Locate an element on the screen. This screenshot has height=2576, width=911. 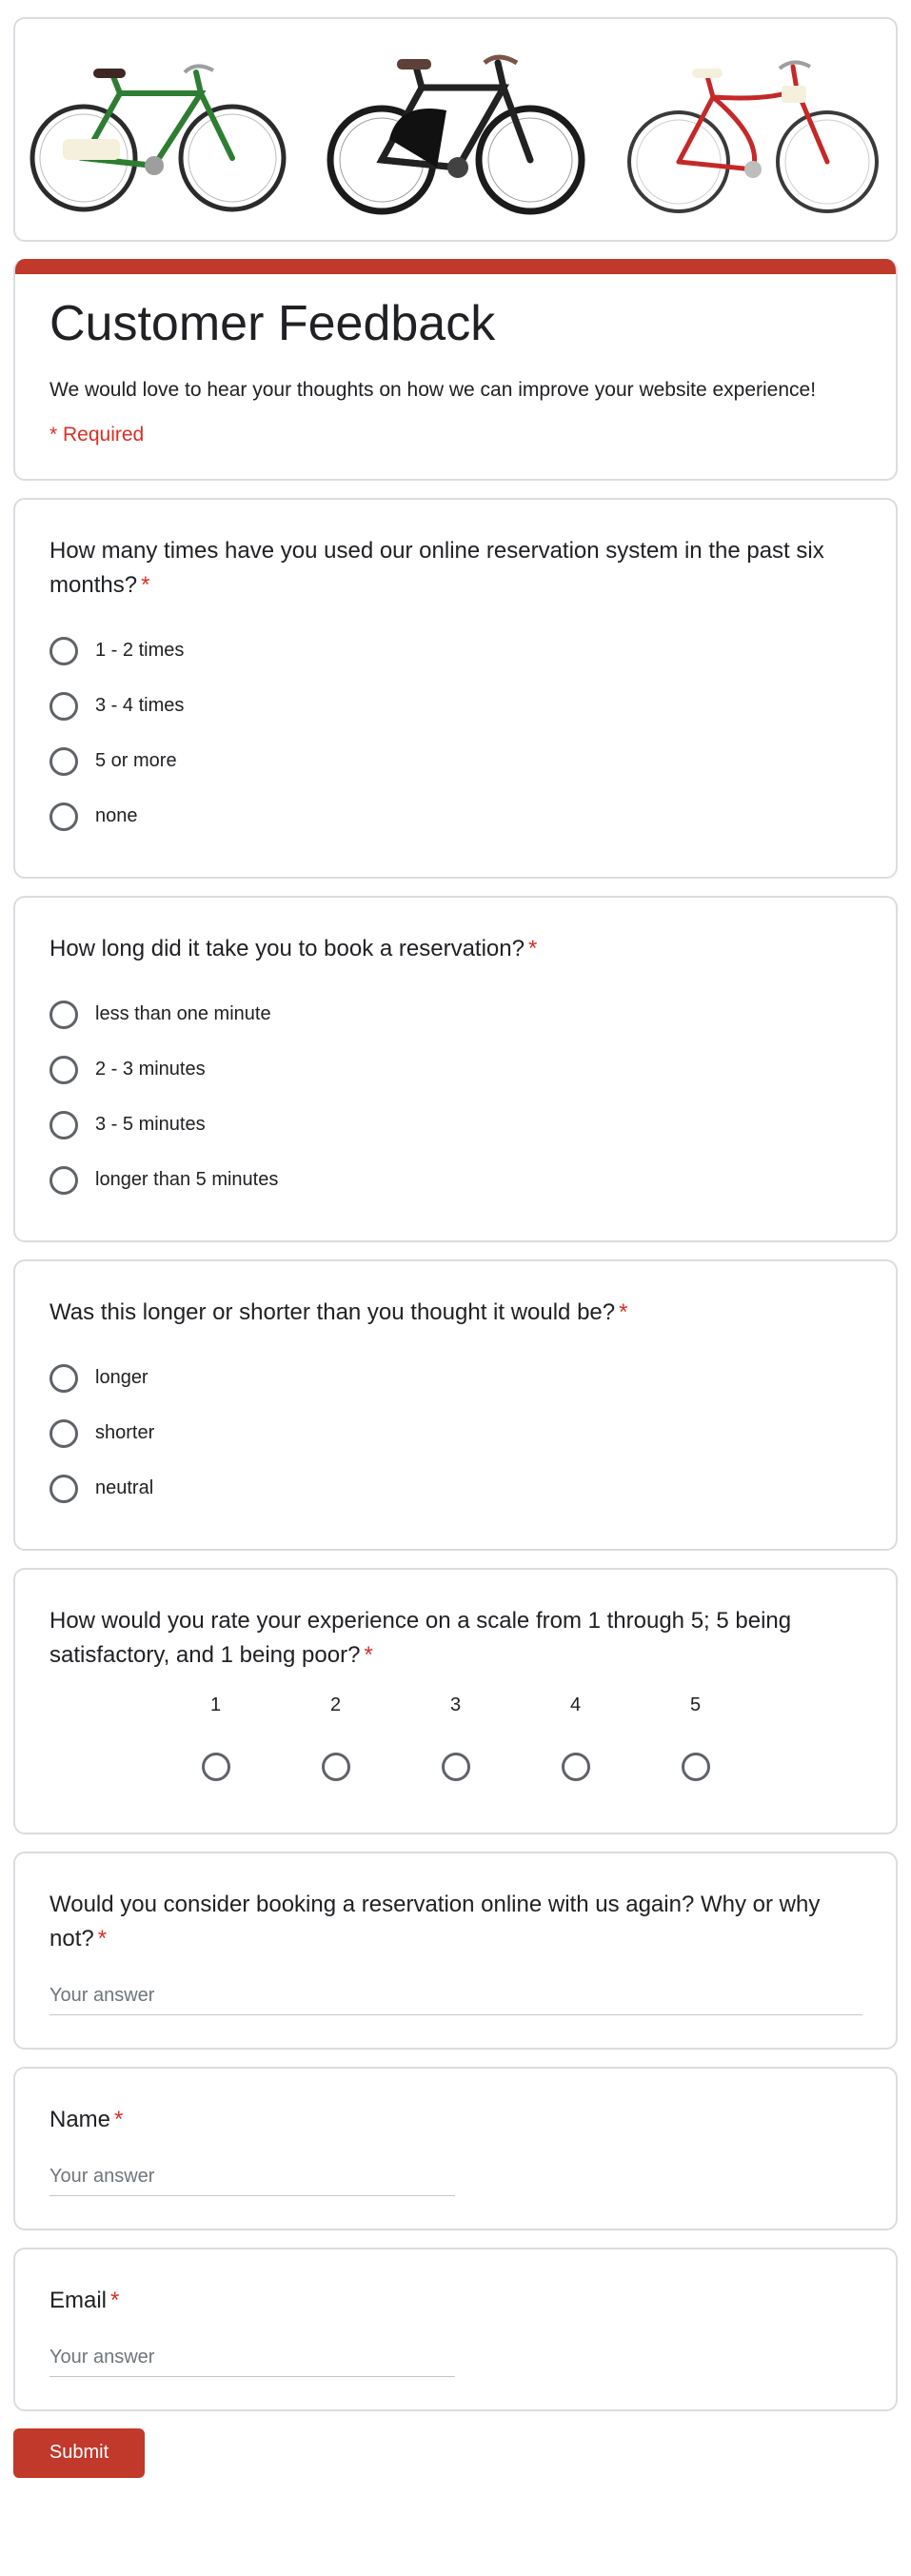
option-label: less than one minute is located at coordinates (183, 1014).